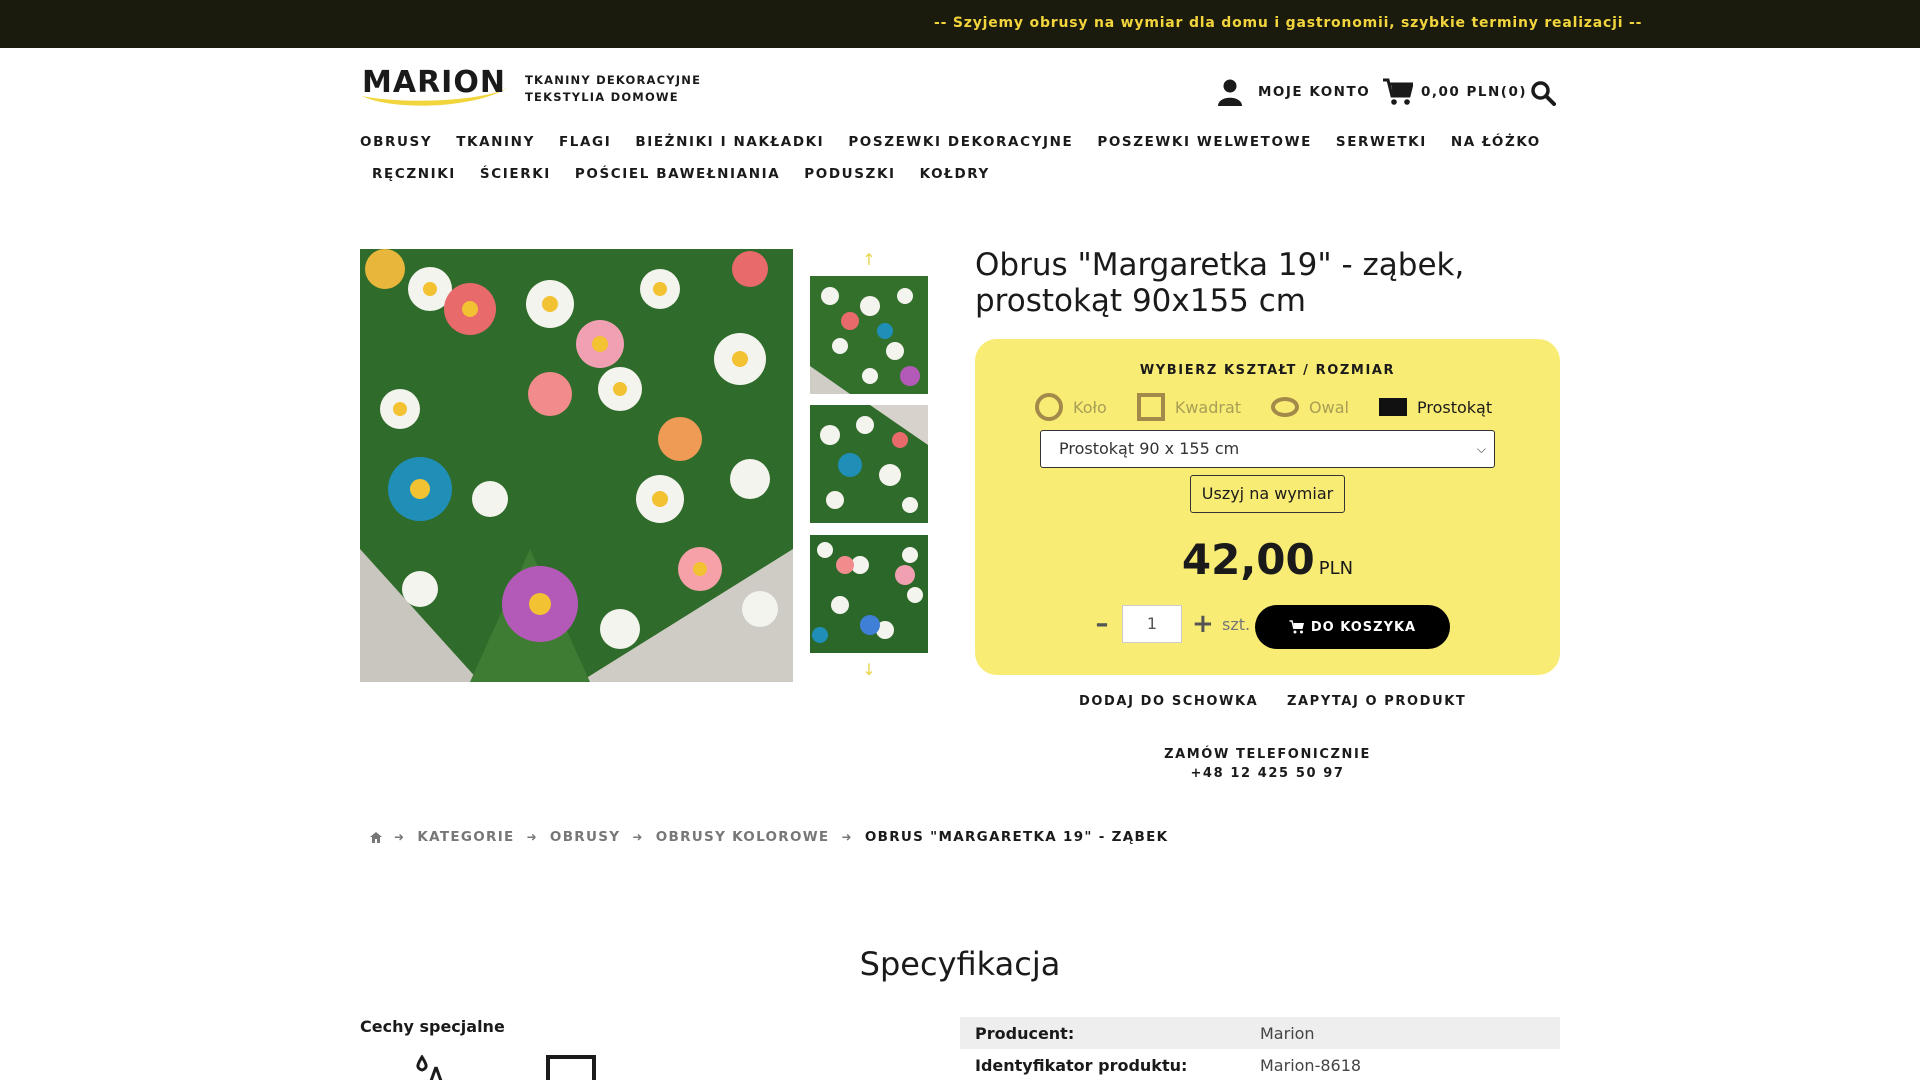 Image resolution: width=1920 pixels, height=1080 pixels. I want to click on cart-total: 0,00 PLN(0), so click(1474, 92).